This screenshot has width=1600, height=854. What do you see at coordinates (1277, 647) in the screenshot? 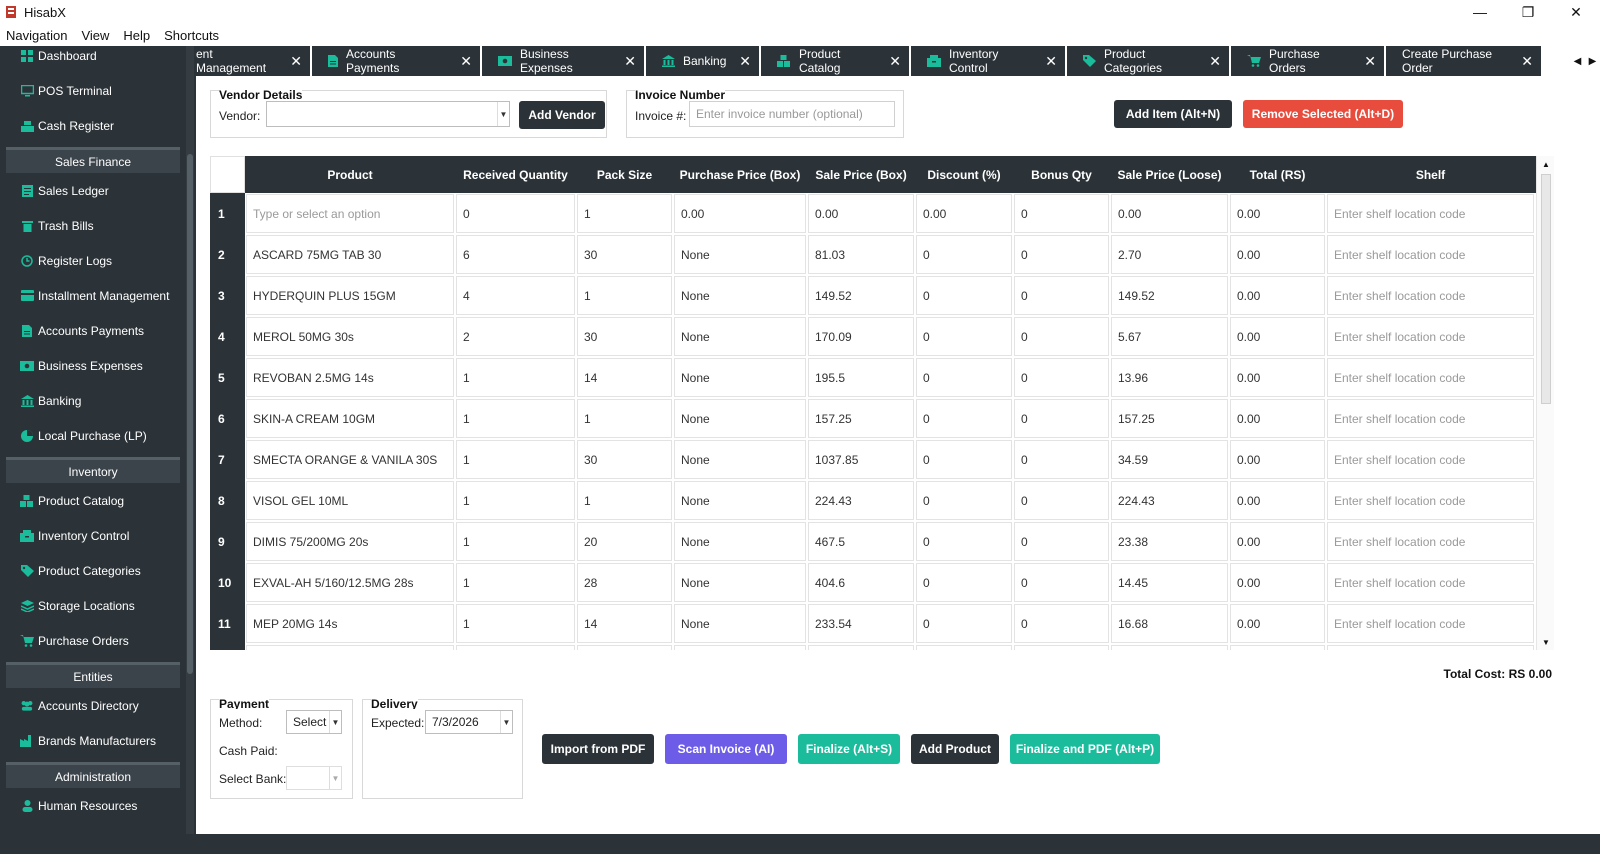
I see `cell-total-rs` at bounding box center [1277, 647].